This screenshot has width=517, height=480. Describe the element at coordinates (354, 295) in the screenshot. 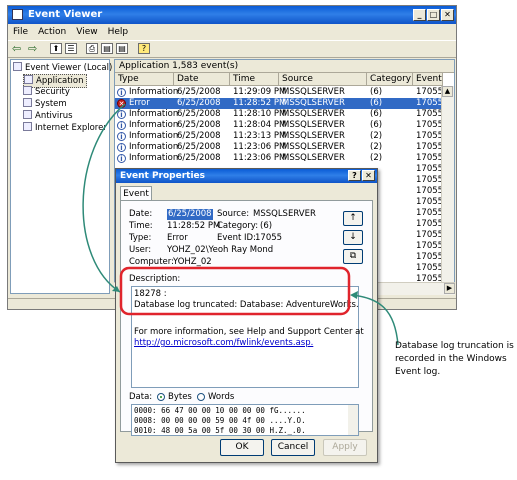

I see `arrowhead-right-icon` at that location.